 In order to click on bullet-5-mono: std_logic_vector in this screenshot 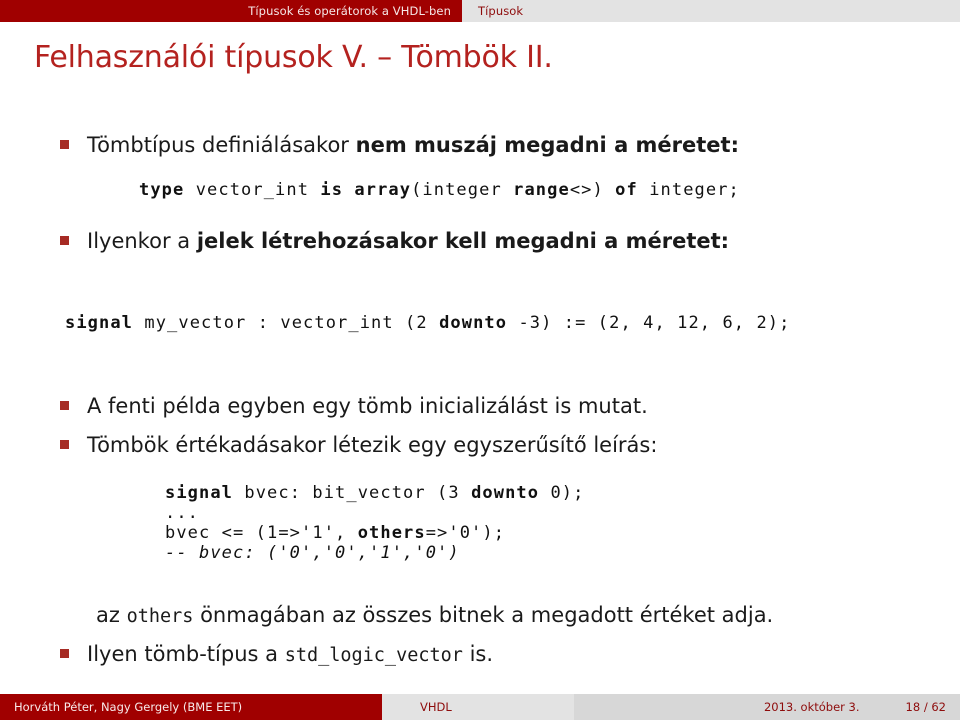, I will do `click(373, 655)`.